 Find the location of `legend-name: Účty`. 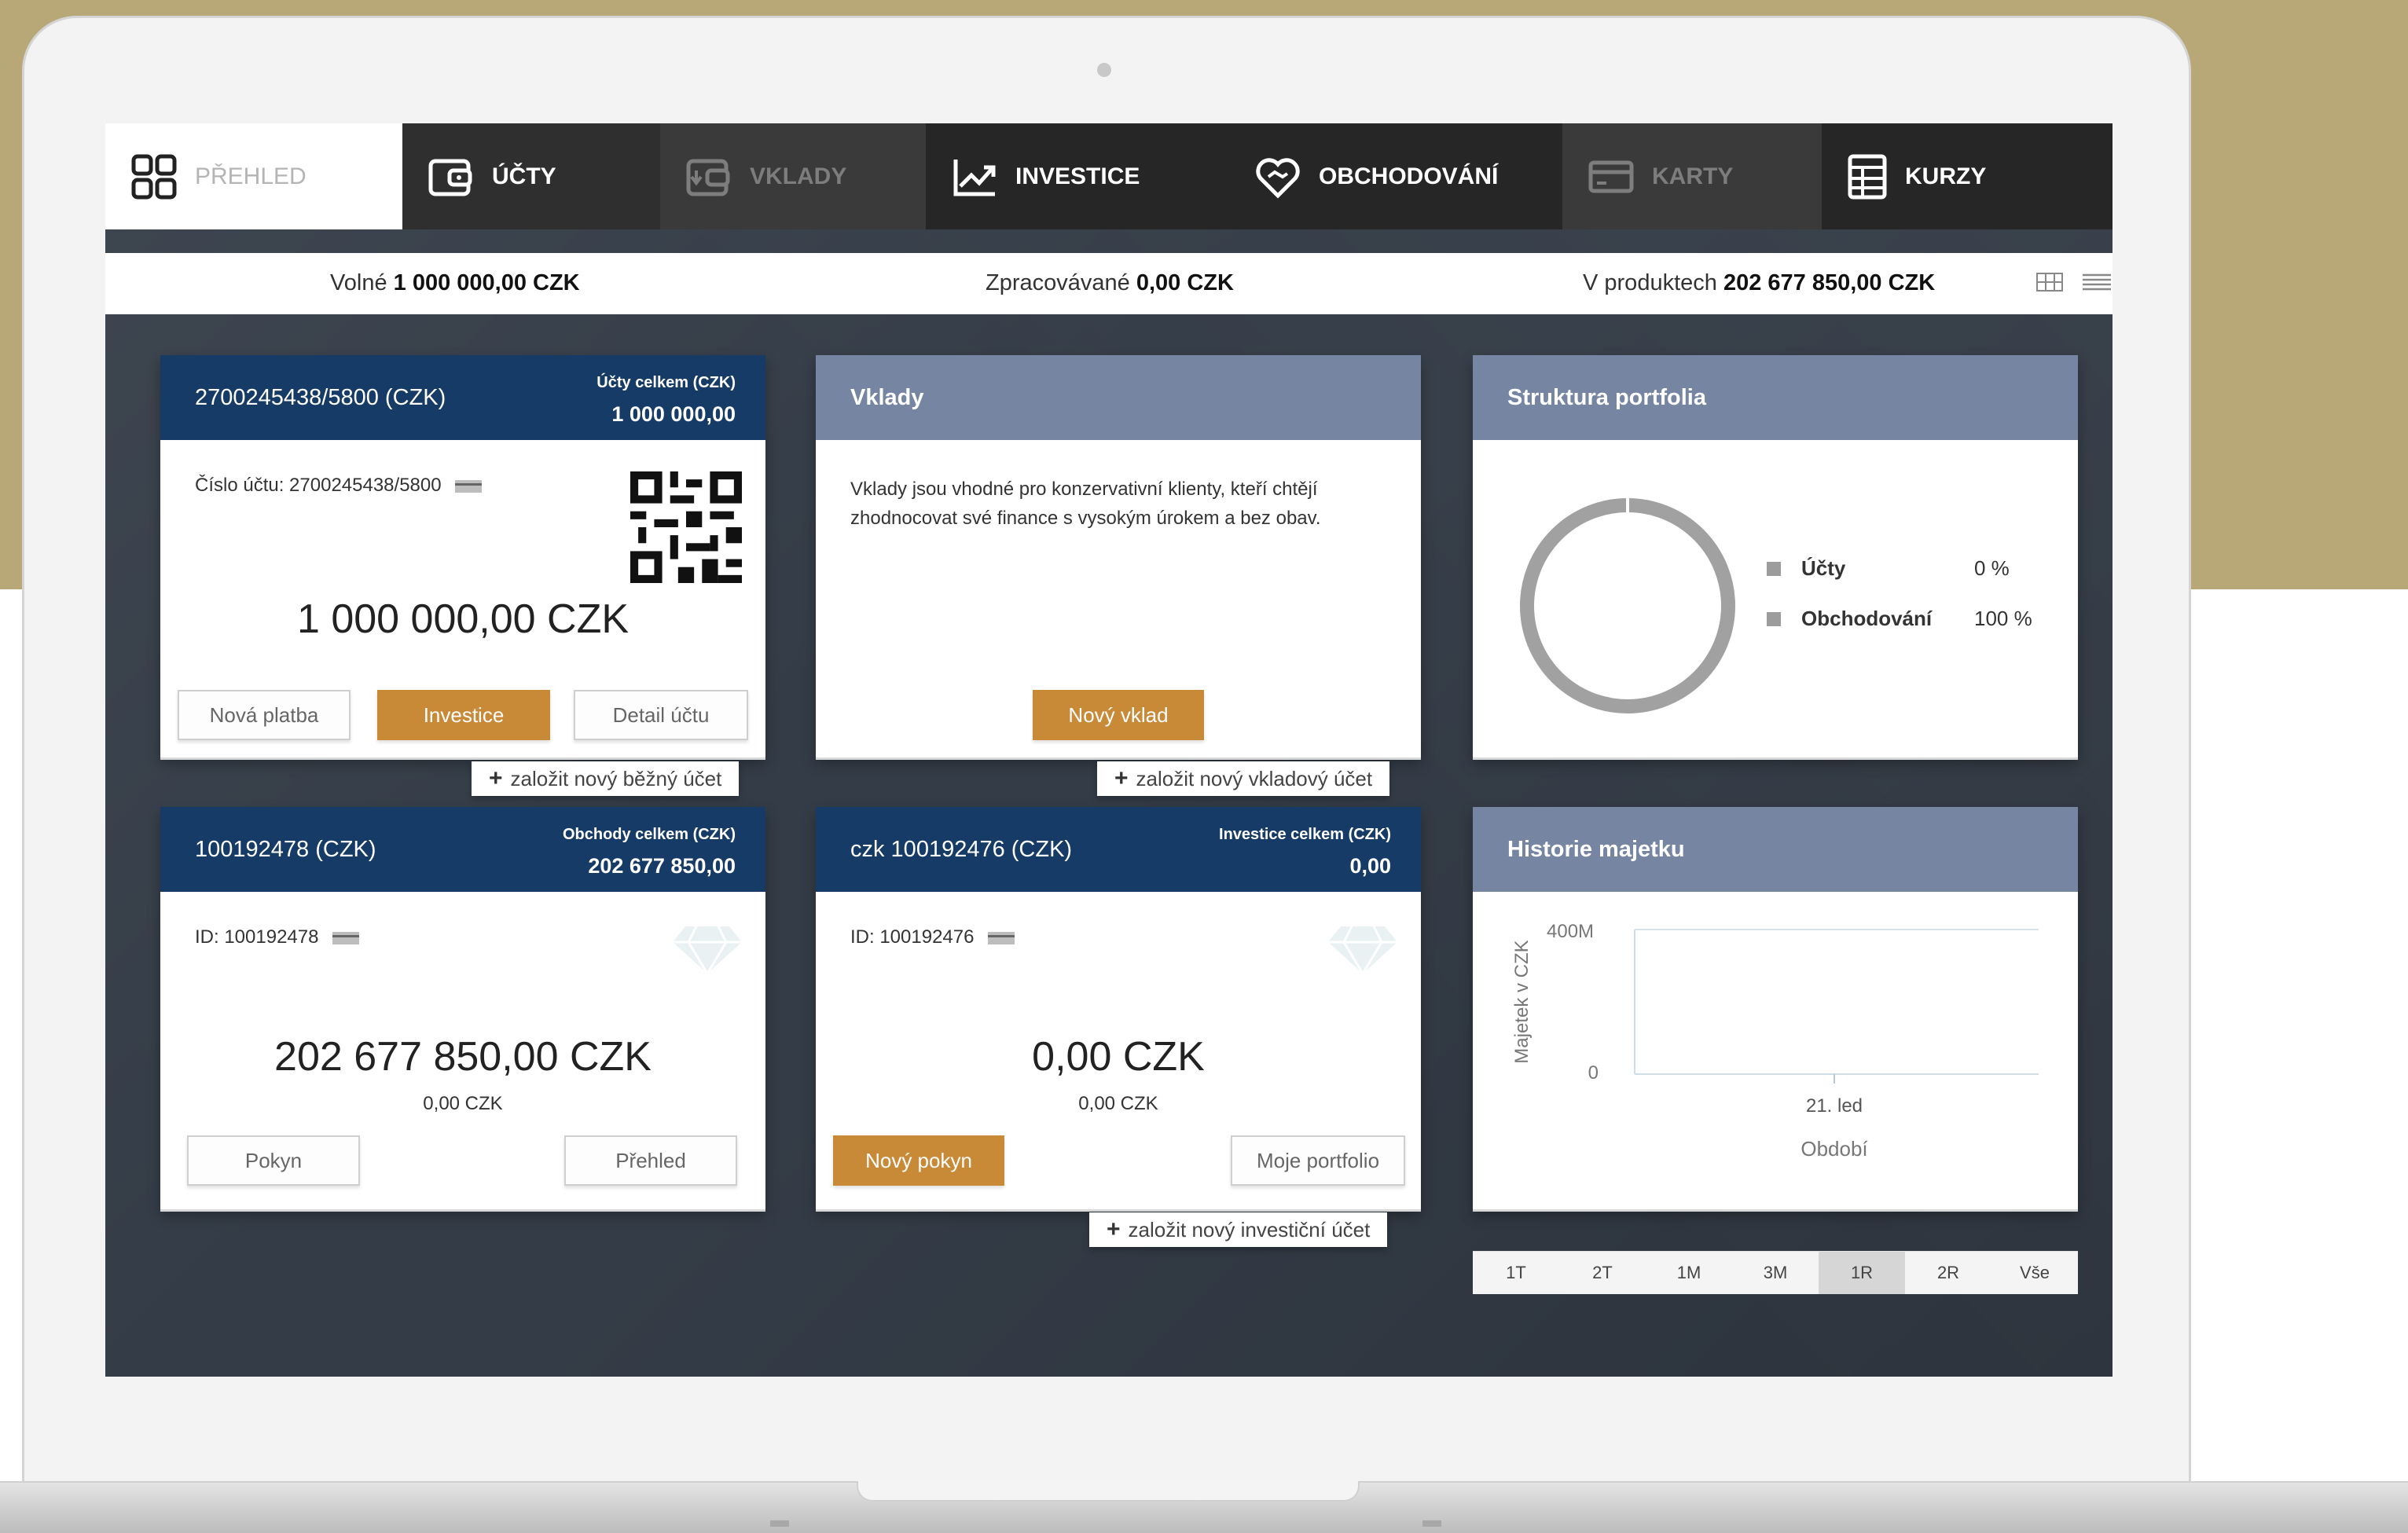

legend-name: Účty is located at coordinates (1824, 568).